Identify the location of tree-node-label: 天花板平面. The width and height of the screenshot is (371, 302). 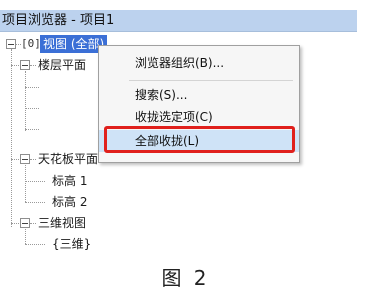
(68, 159).